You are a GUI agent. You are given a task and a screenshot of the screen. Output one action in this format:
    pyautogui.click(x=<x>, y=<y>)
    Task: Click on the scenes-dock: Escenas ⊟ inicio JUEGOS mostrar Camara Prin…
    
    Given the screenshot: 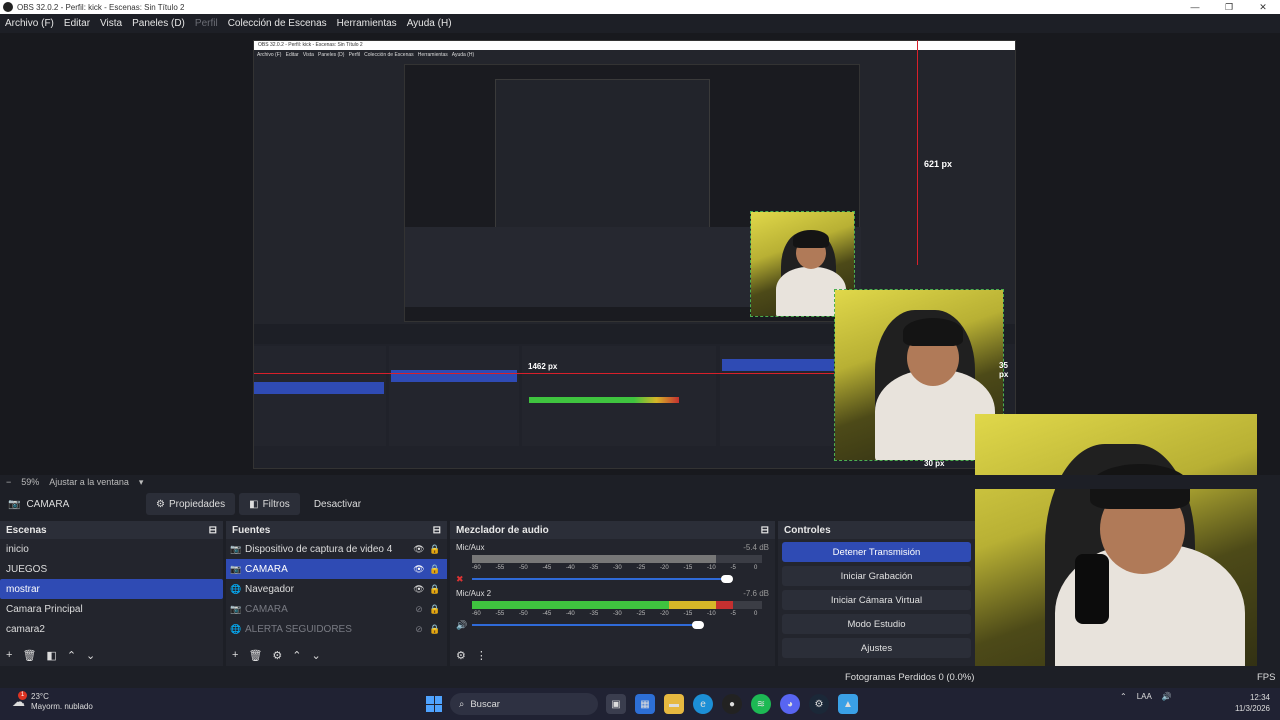 What is the action you would take?
    pyautogui.click(x=111, y=593)
    